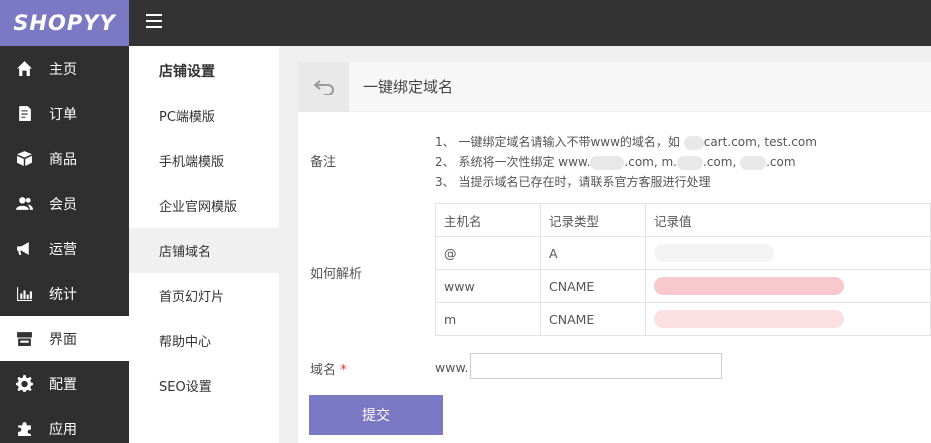 The image size is (931, 443). I want to click on sidebar-item-label: 界面, so click(63, 339).